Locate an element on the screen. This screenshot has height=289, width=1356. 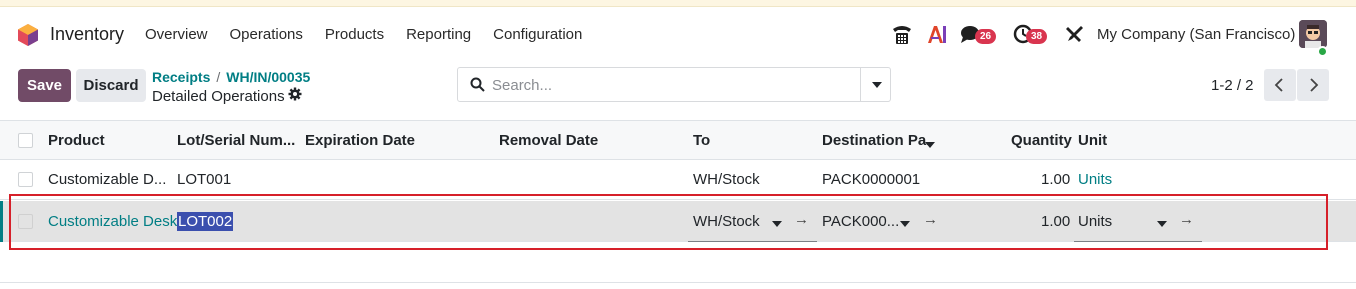
cell-to: WH/Stock is located at coordinates (726, 179).